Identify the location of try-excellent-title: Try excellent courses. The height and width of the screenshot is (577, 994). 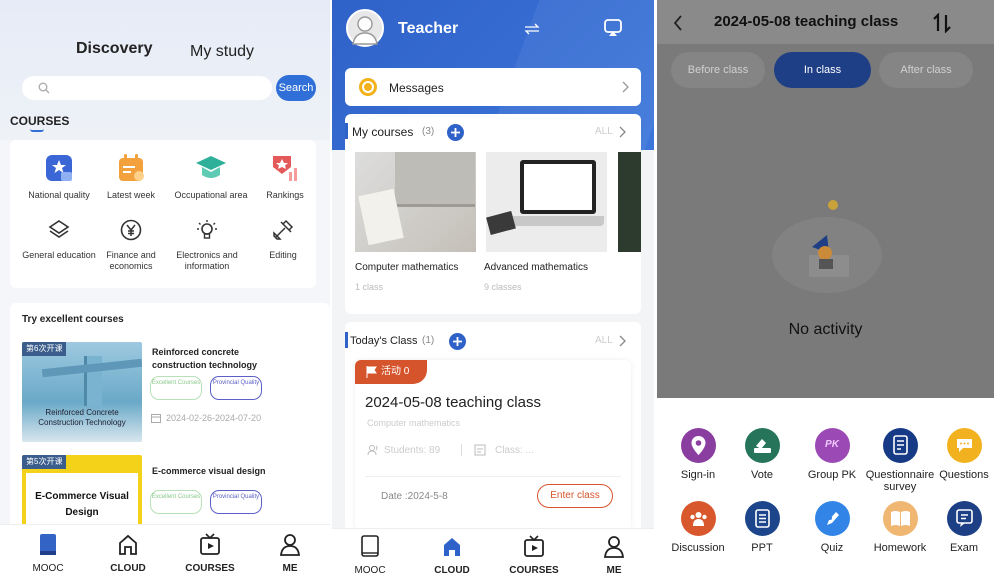
(73, 319).